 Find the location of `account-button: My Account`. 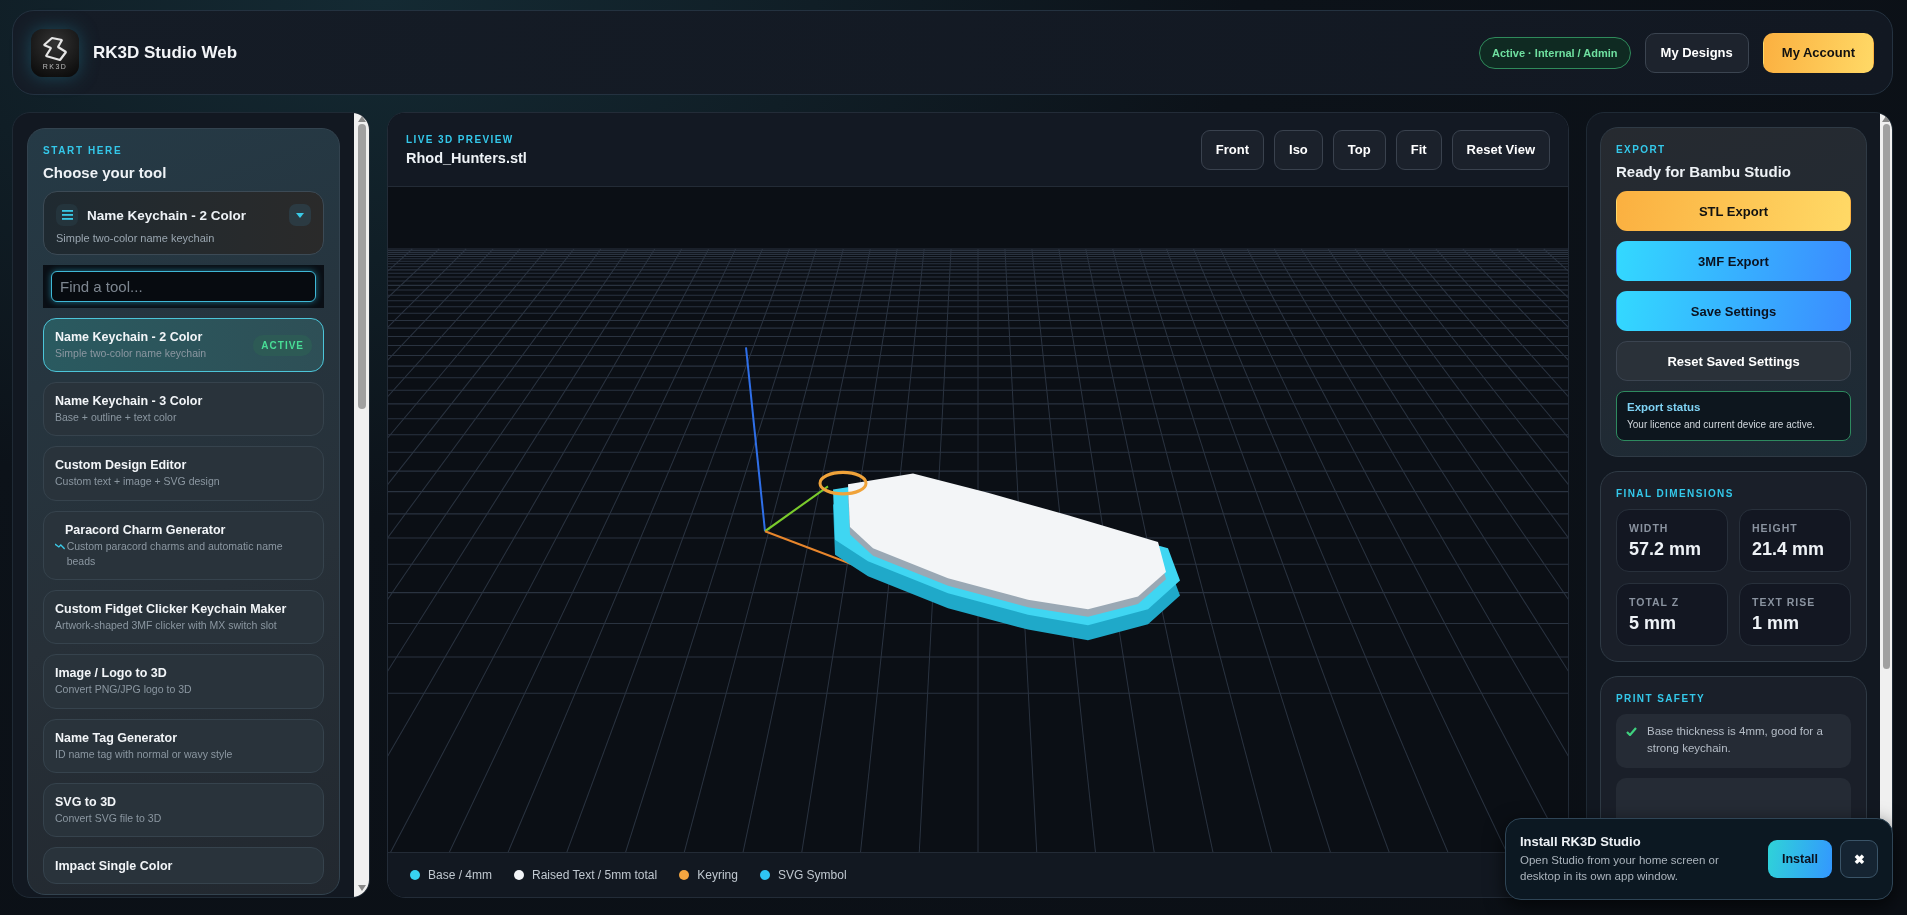

account-button: My Account is located at coordinates (1818, 52).